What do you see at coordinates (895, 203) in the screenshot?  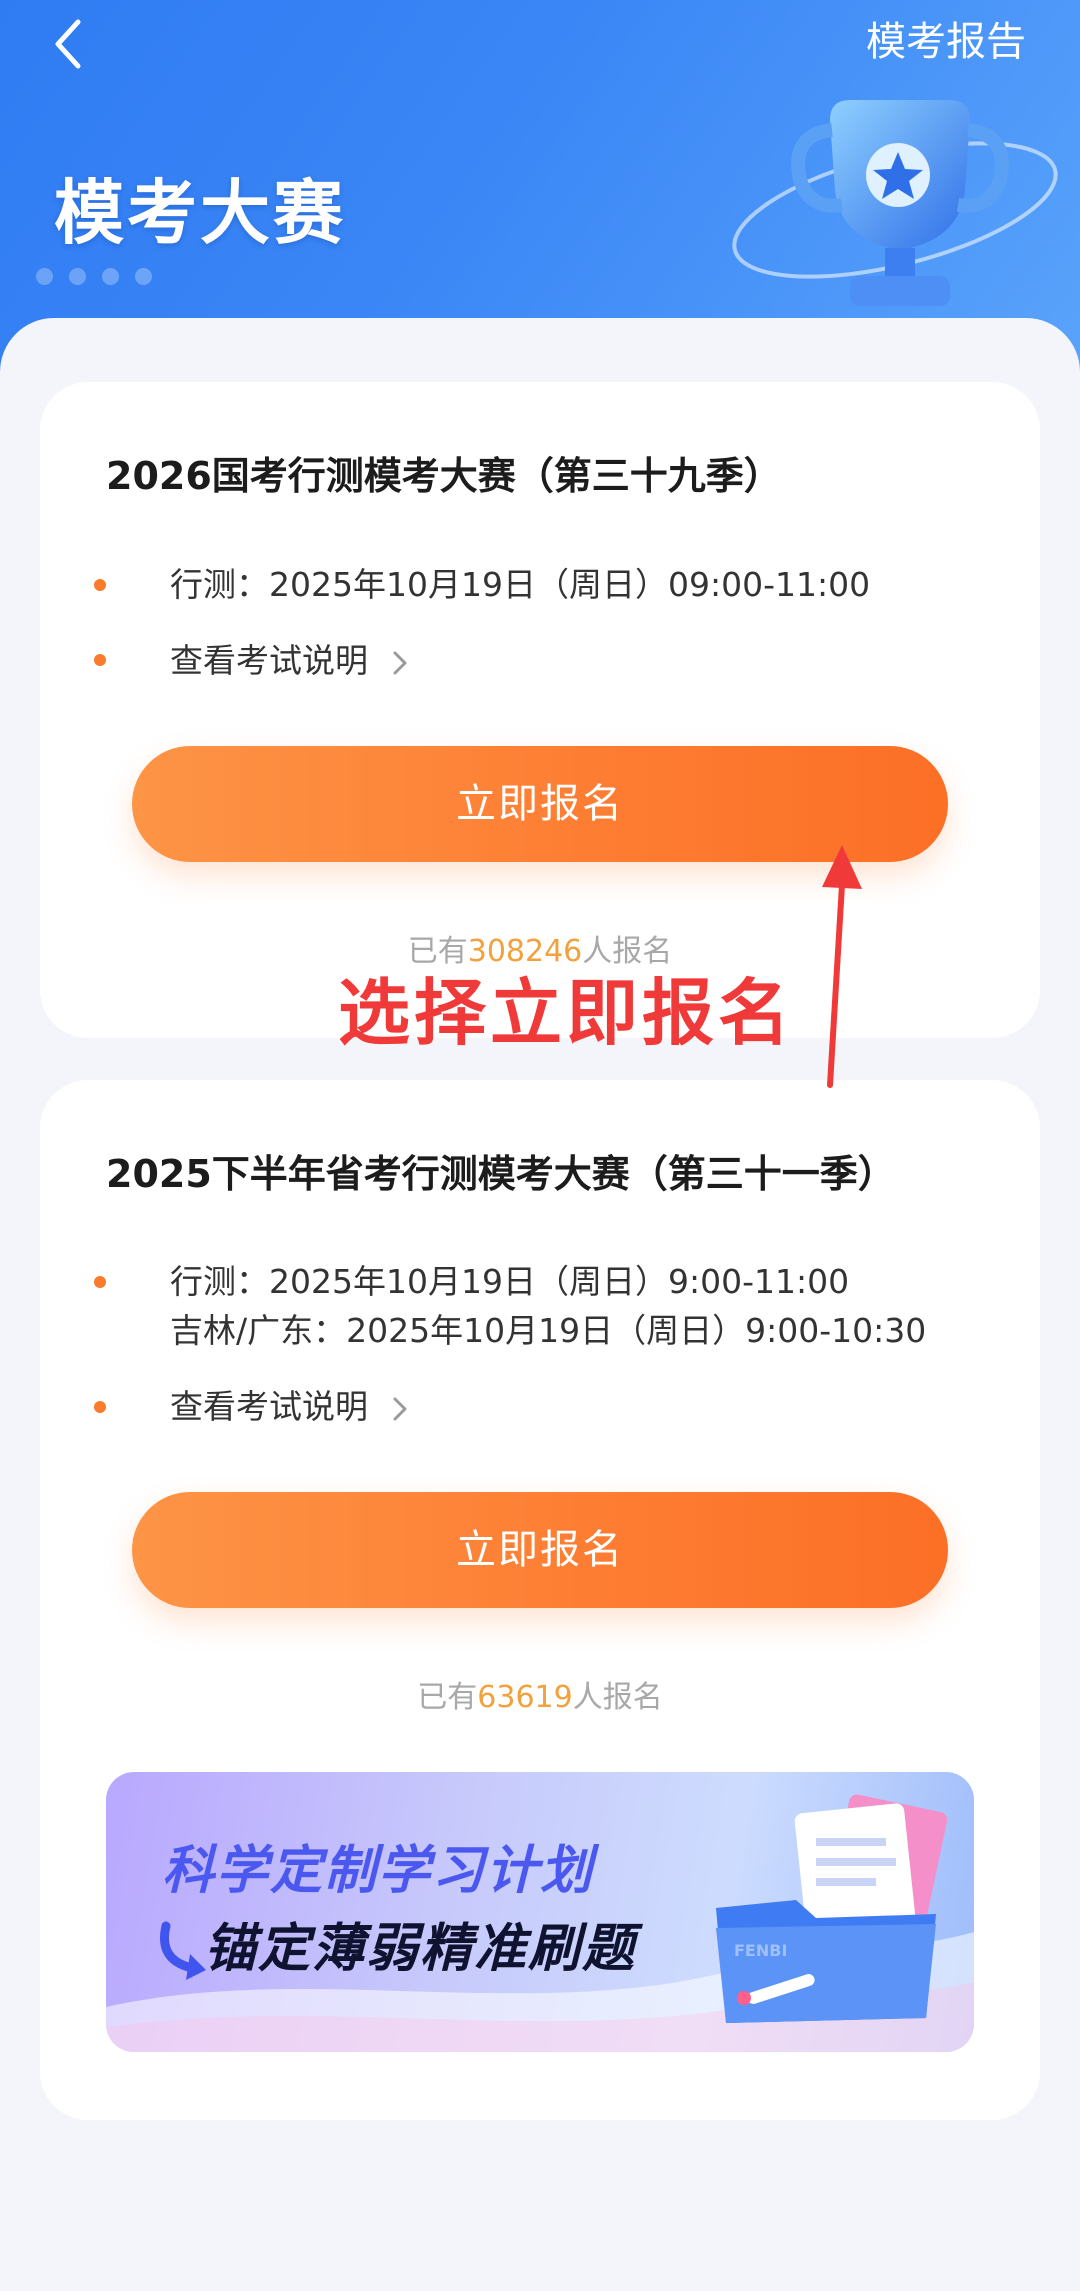 I see `trophy-icon` at bounding box center [895, 203].